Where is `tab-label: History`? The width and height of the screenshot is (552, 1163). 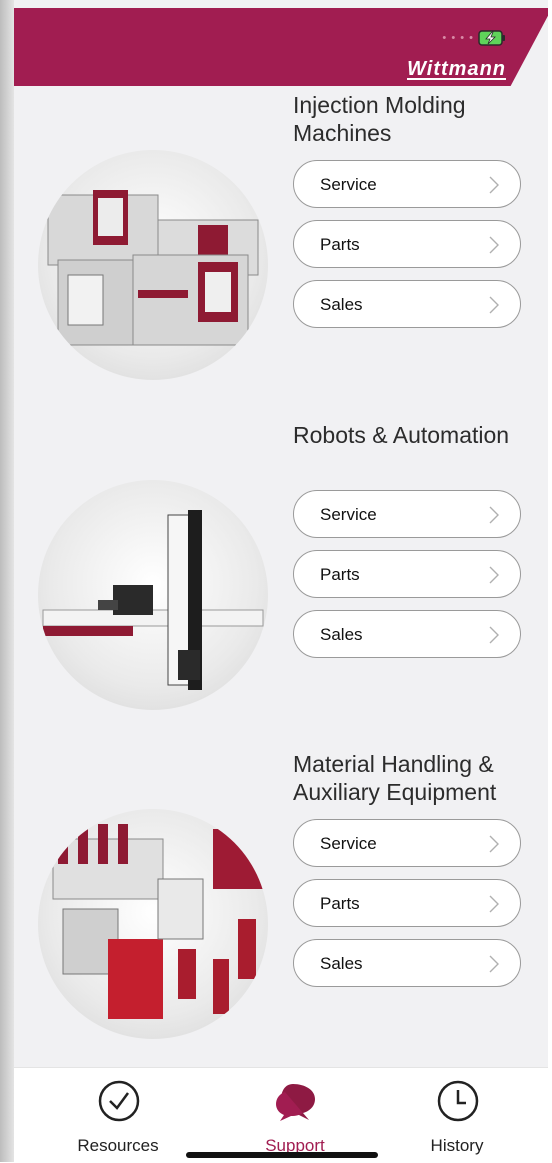 tab-label: History is located at coordinates (457, 1145).